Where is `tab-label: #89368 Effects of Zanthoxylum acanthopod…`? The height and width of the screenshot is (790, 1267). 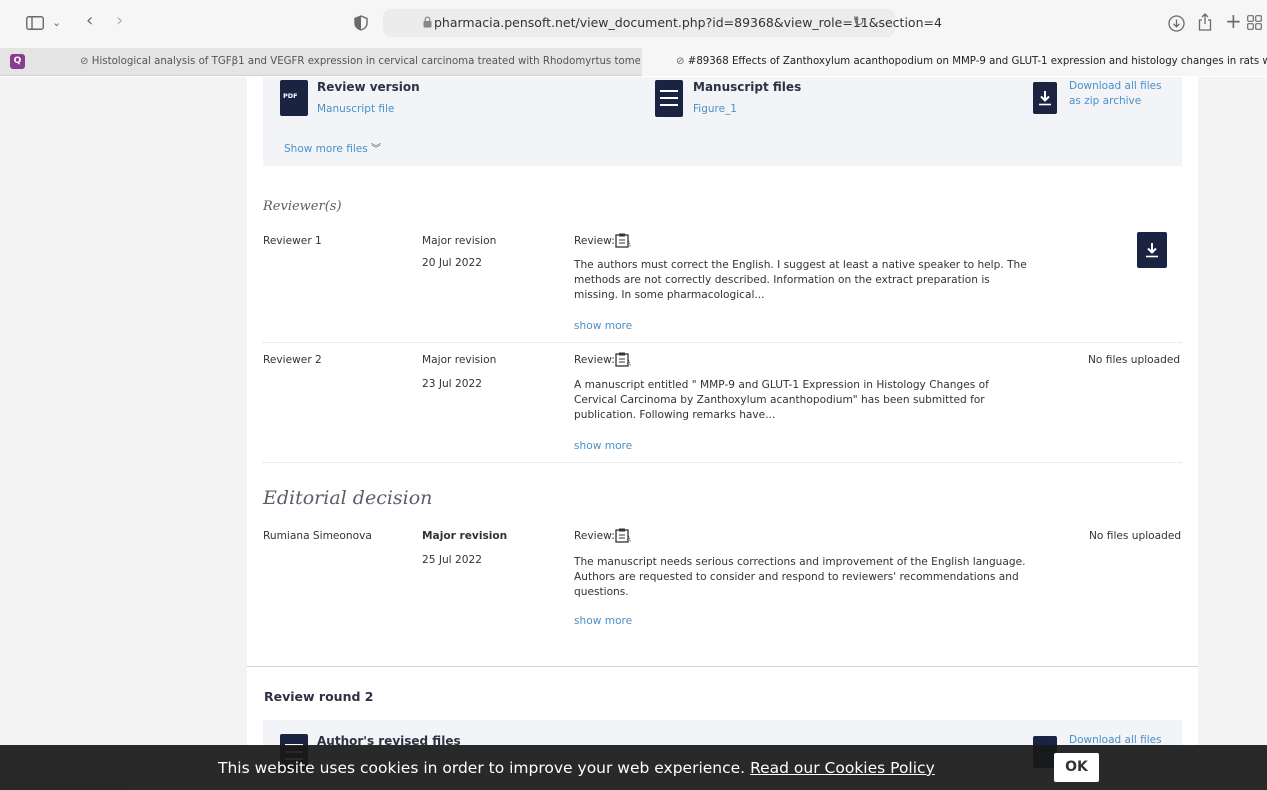
tab-label: #89368 Effects of Zanthoxylum acanthopod… is located at coordinates (977, 61).